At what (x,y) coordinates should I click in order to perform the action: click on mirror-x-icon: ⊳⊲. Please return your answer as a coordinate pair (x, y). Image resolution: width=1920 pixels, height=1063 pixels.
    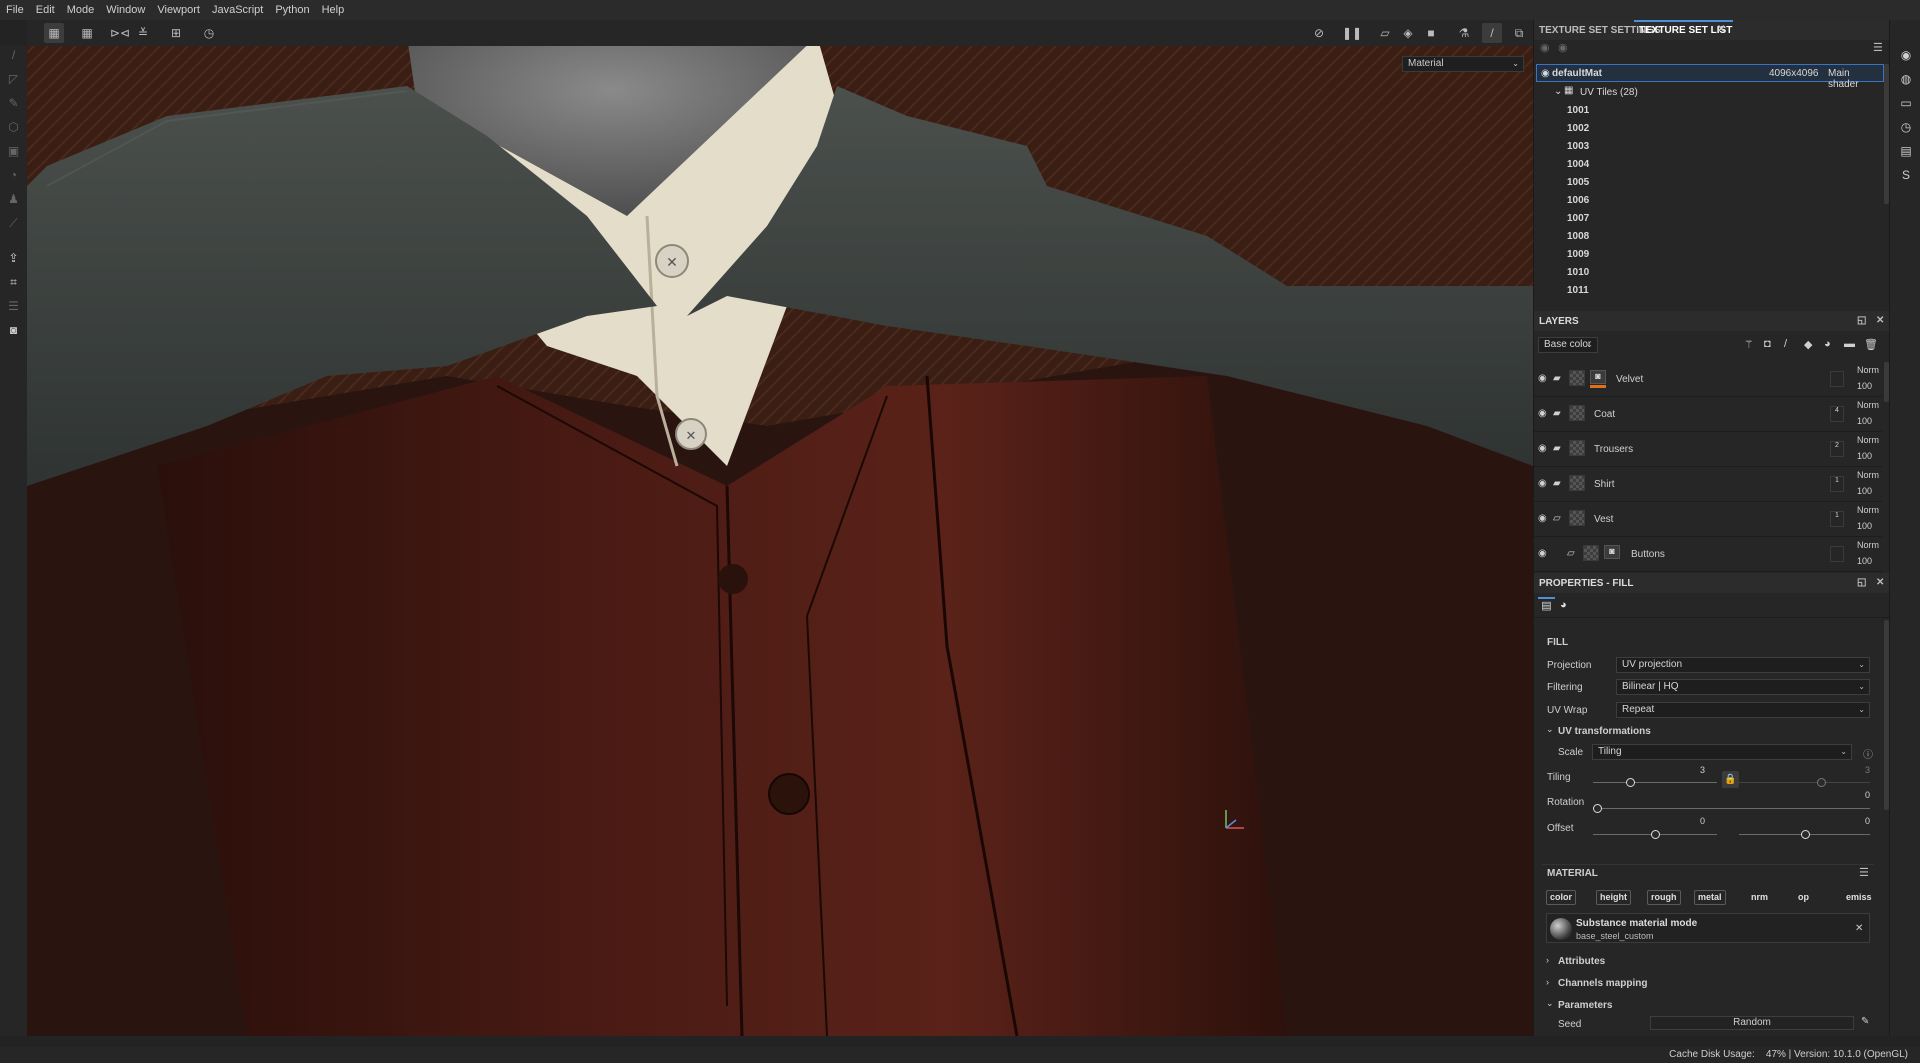
    Looking at the image, I should click on (120, 33).